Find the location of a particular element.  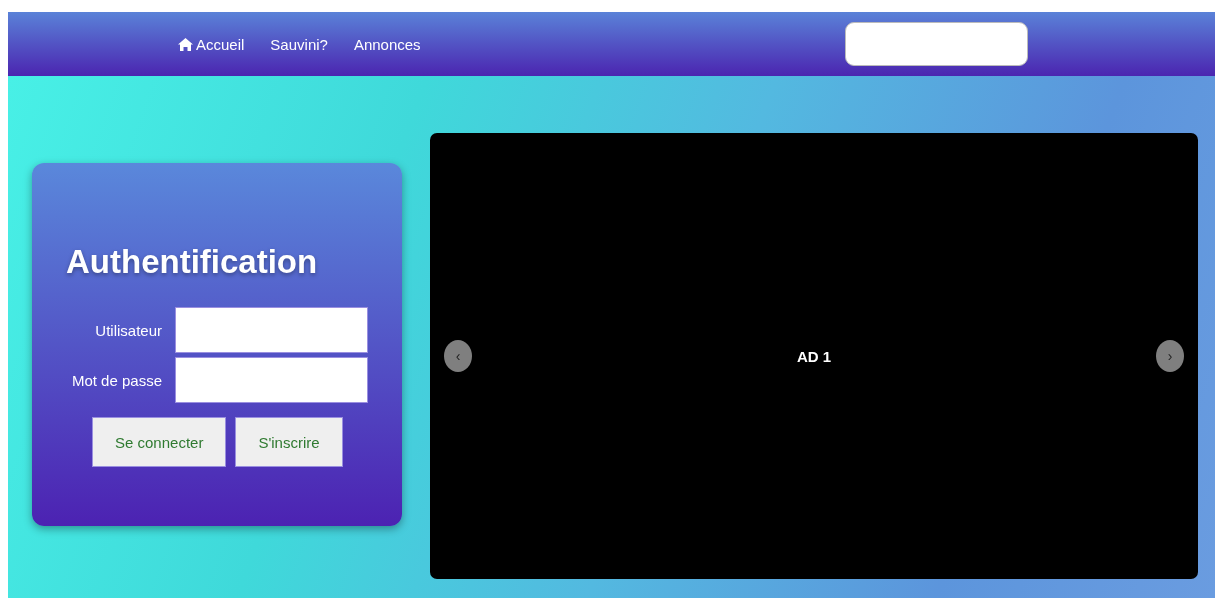

home-icon is located at coordinates (185, 44).